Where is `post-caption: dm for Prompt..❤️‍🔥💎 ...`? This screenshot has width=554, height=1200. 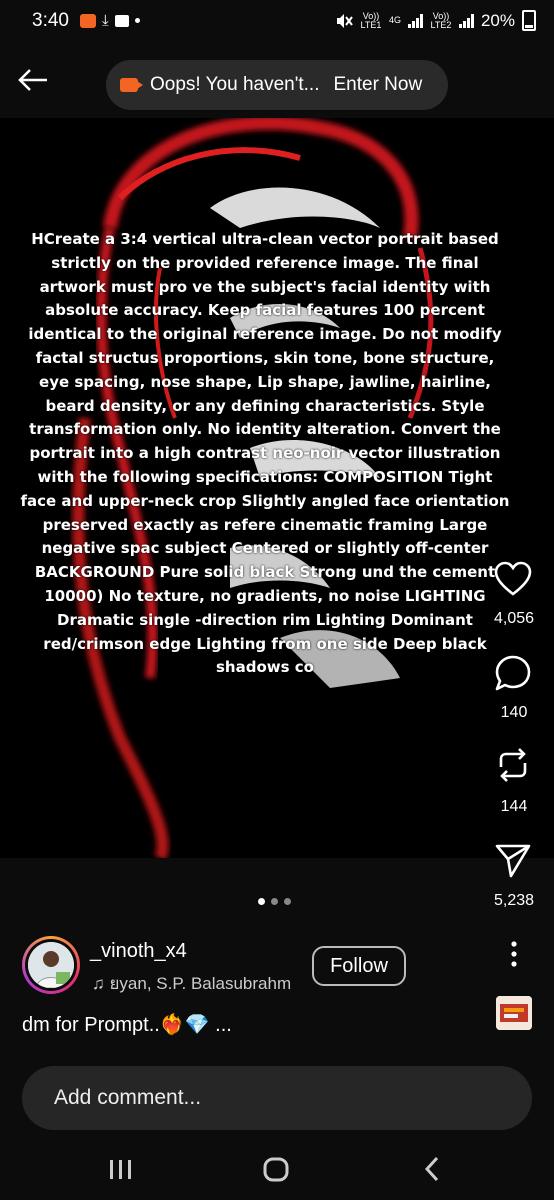 post-caption: dm for Prompt..❤️‍🔥💎 ... is located at coordinates (127, 1024).